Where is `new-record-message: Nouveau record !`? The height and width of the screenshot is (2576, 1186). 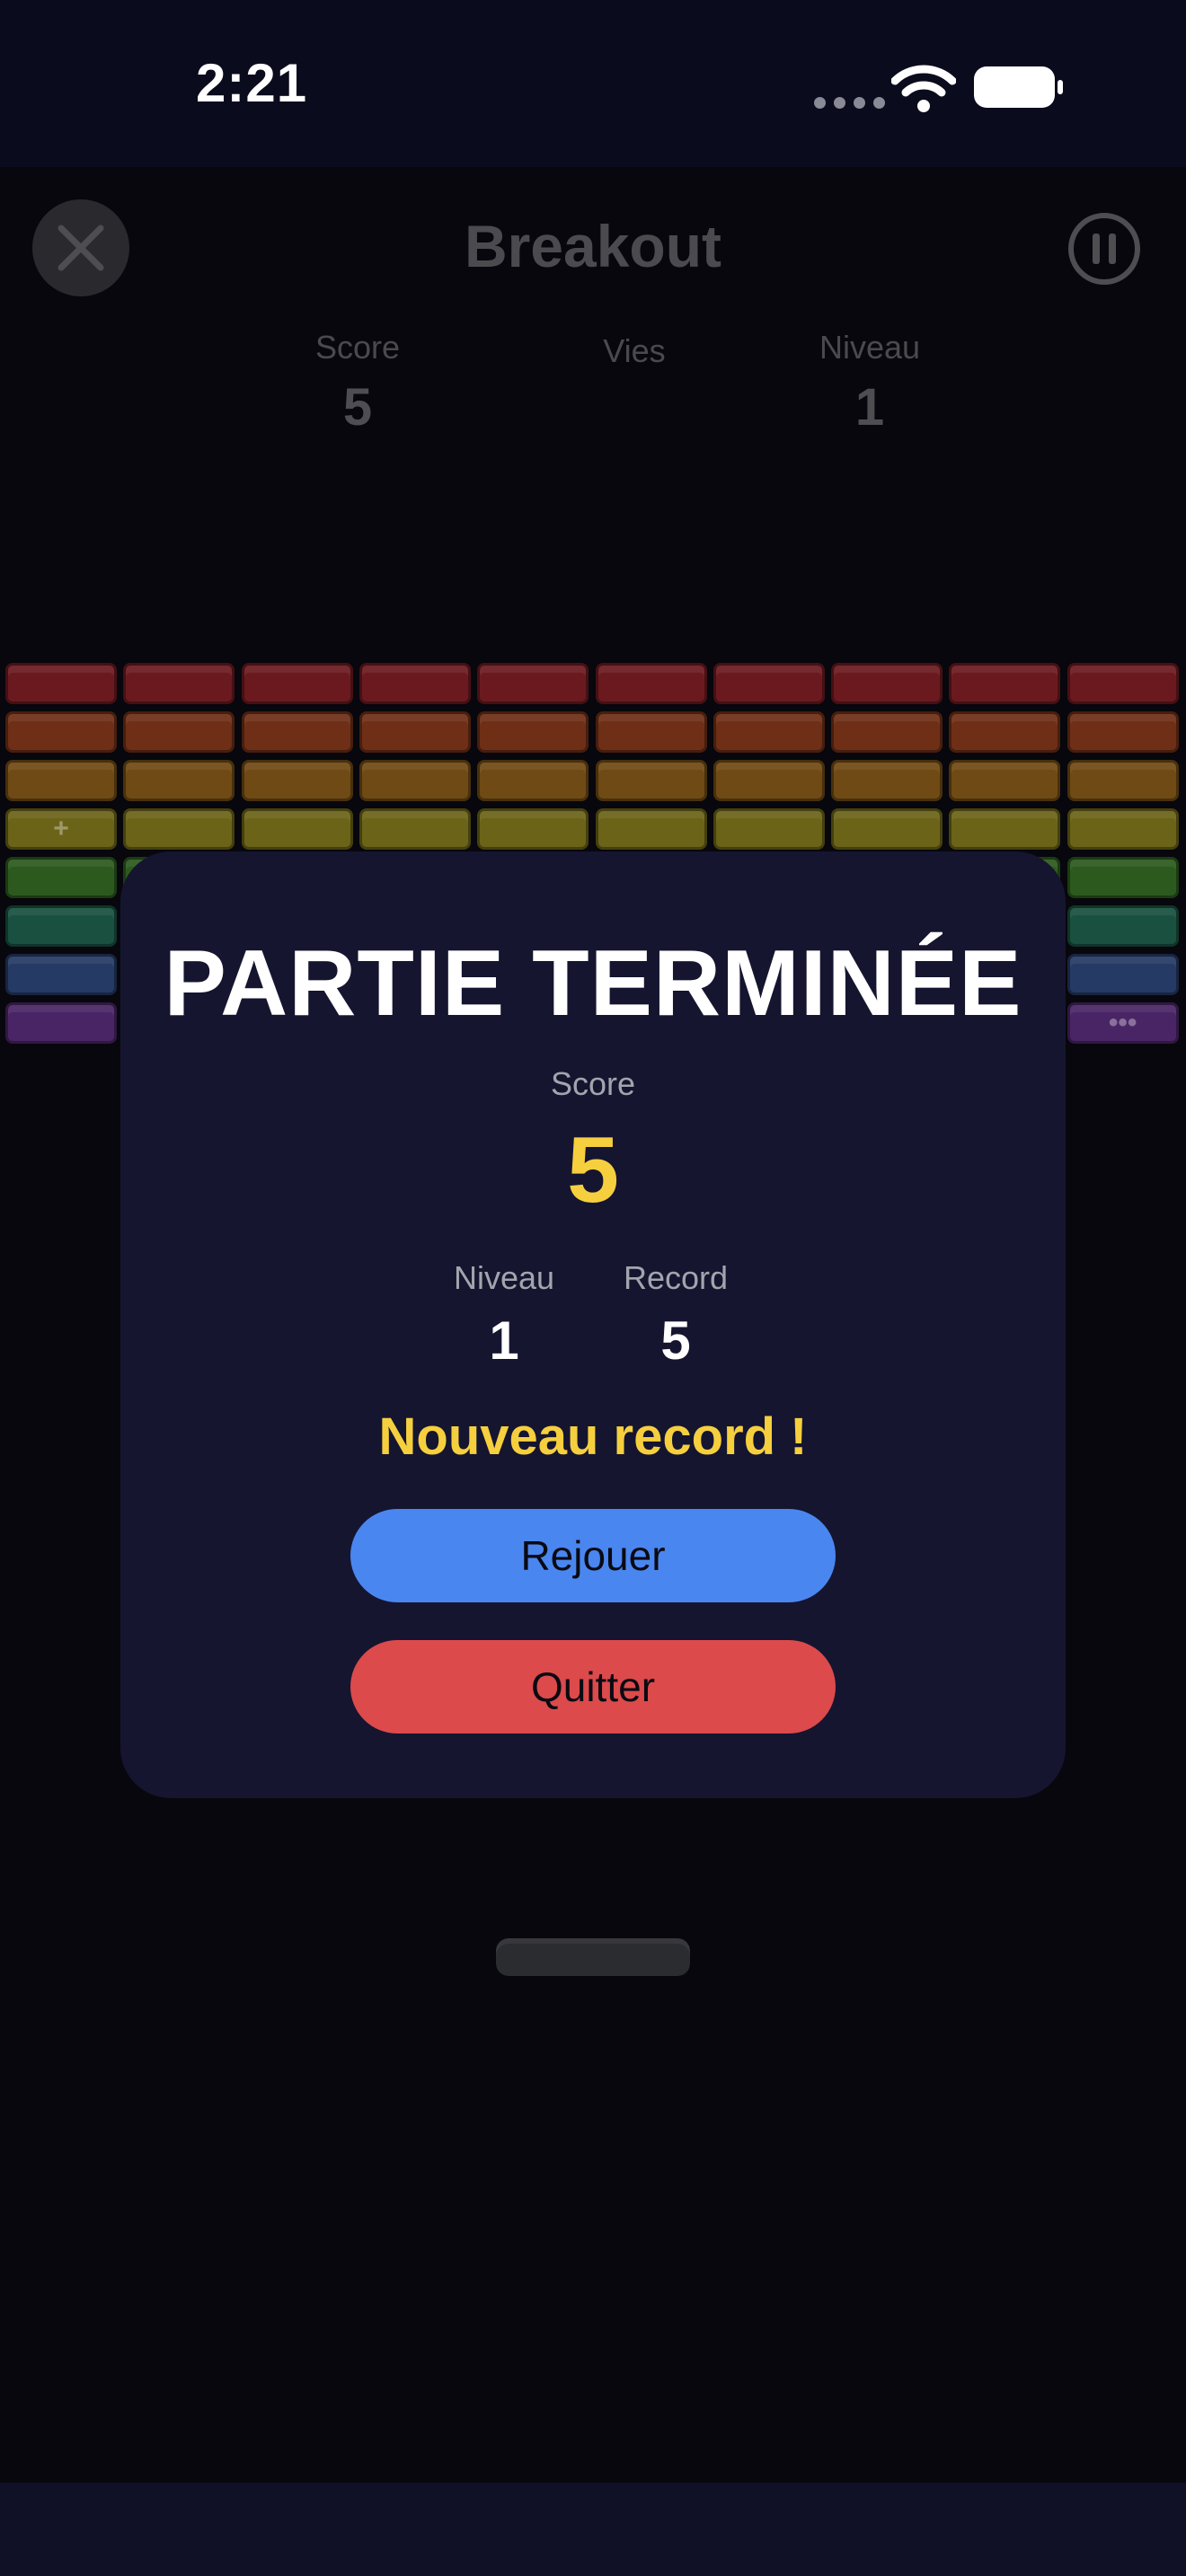 new-record-message: Nouveau record ! is located at coordinates (593, 1436).